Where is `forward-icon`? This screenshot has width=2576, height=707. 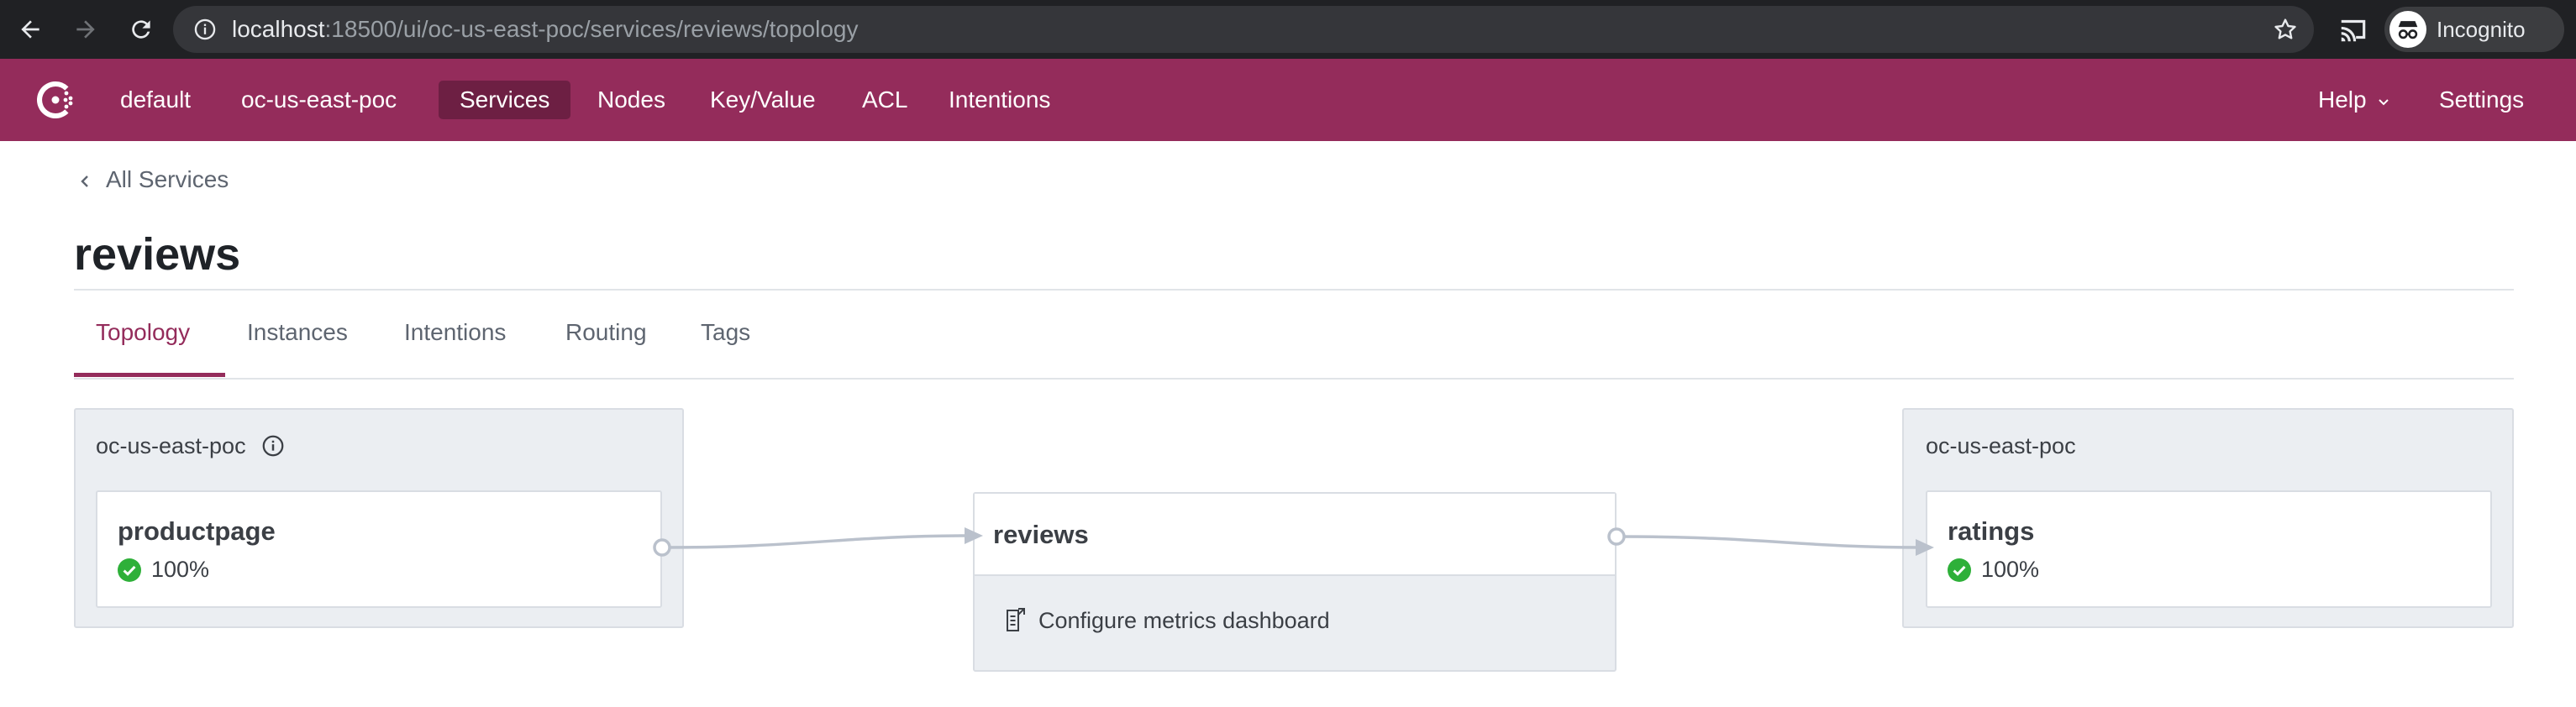
forward-icon is located at coordinates (85, 29).